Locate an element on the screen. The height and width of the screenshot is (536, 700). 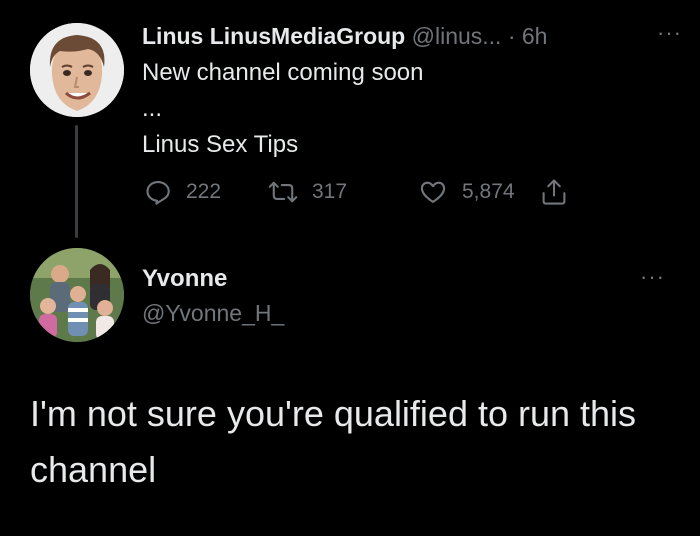
like-count: 5,874 is located at coordinates (488, 191).